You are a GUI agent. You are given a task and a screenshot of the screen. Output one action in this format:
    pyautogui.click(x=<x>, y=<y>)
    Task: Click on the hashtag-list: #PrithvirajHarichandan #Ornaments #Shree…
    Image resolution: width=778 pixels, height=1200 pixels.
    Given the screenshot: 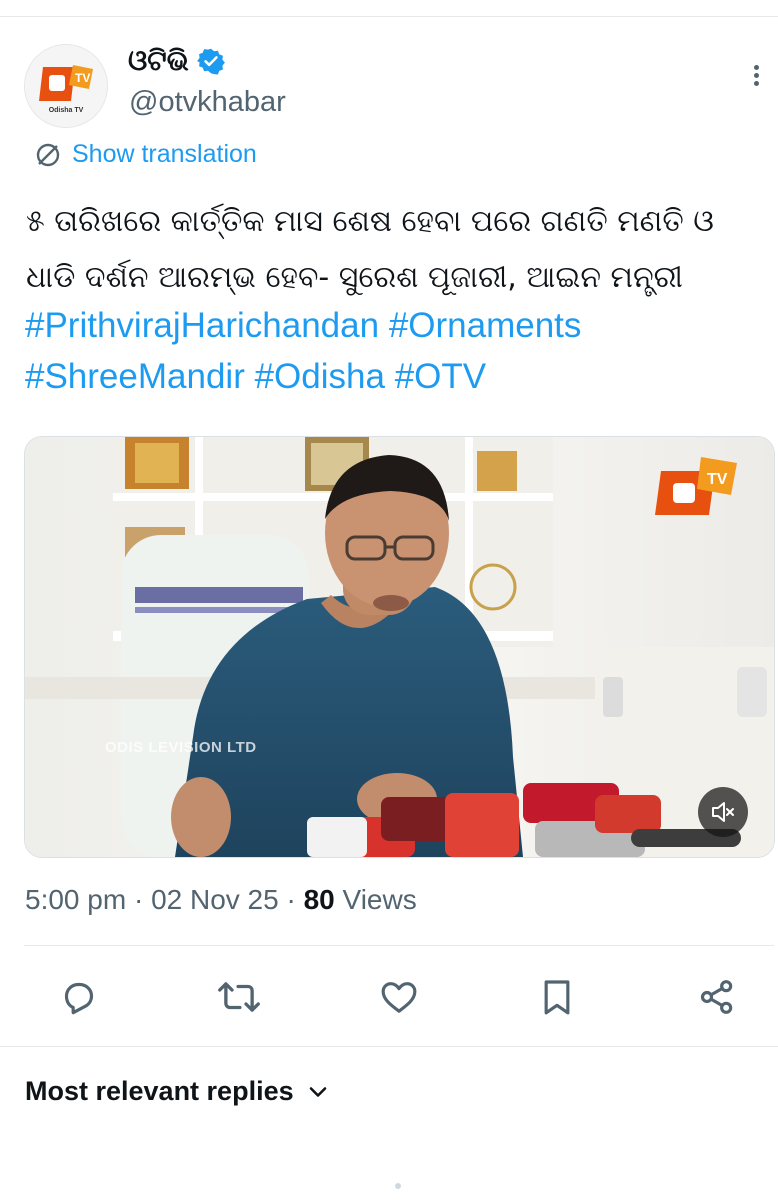 What is the action you would take?
    pyautogui.click(x=395, y=351)
    